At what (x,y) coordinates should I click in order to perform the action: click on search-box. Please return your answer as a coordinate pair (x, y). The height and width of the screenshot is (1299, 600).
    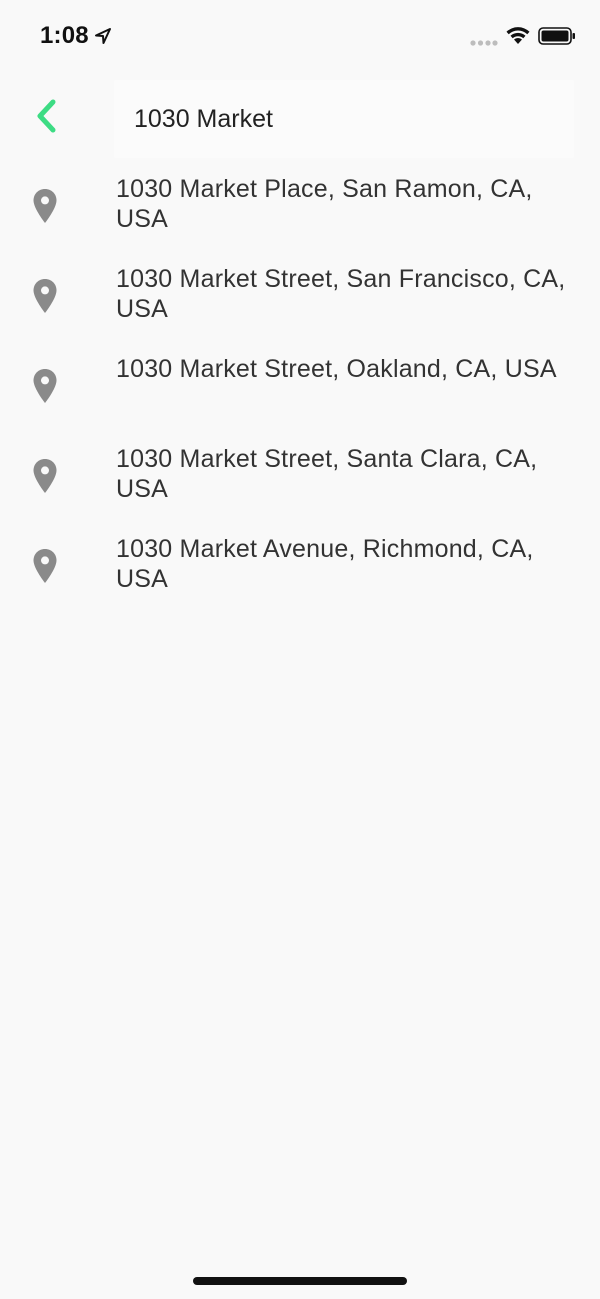
    Looking at the image, I should click on (344, 119).